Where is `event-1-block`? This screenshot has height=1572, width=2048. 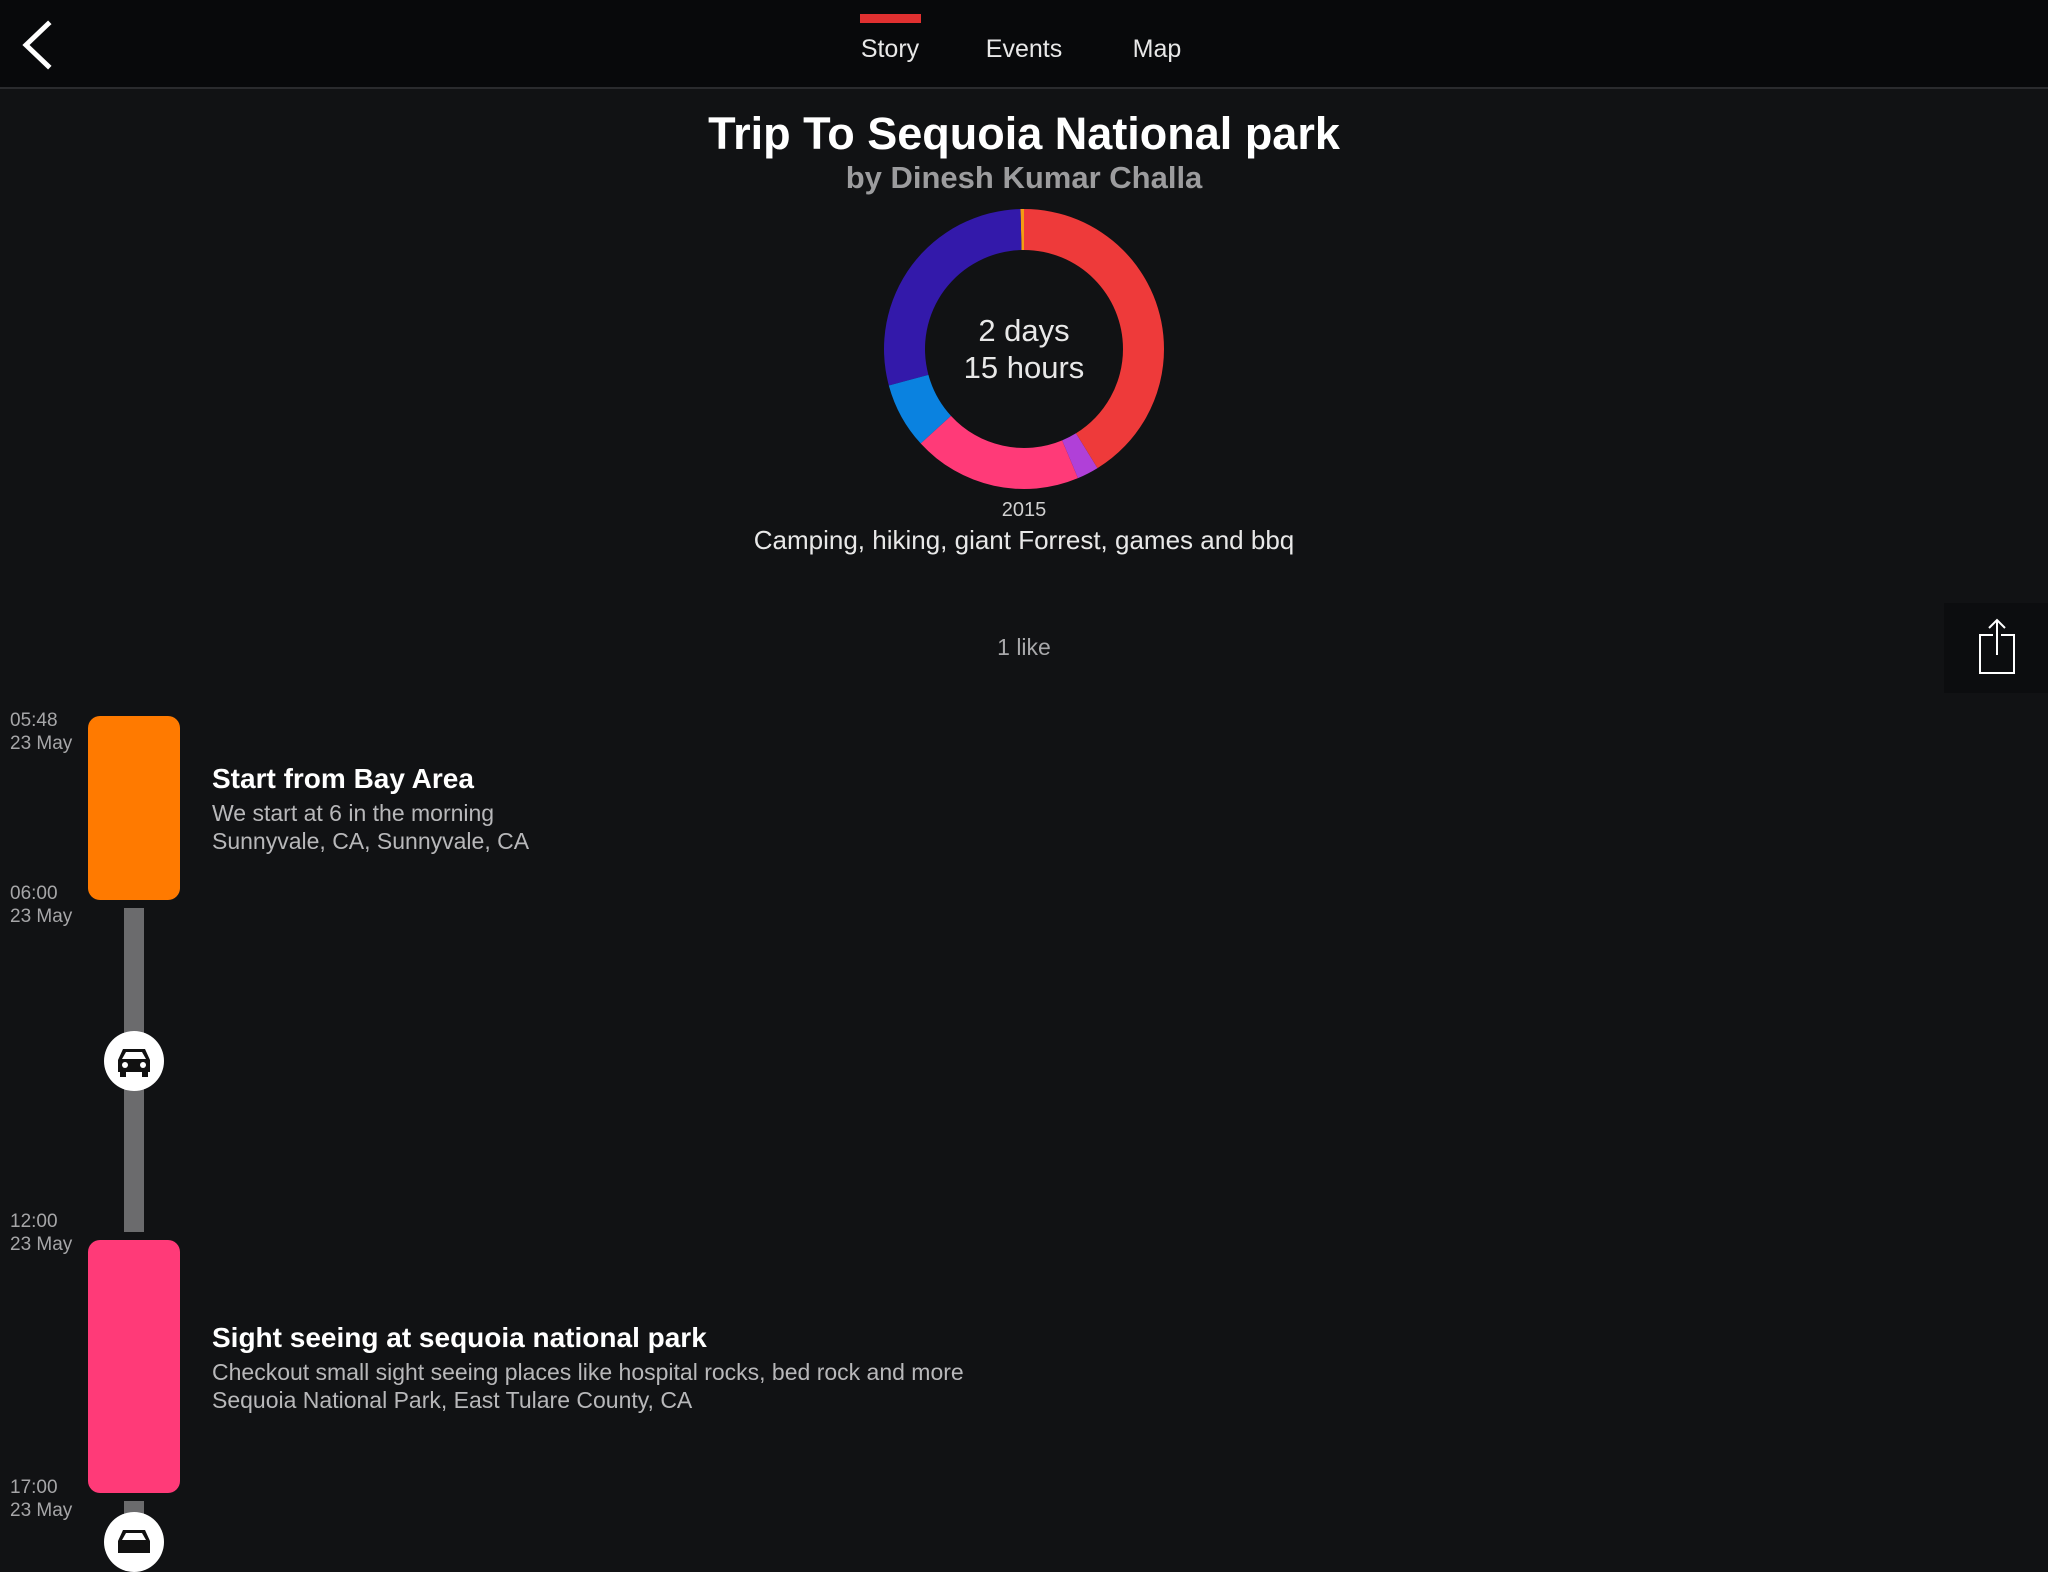
event-1-block is located at coordinates (134, 808).